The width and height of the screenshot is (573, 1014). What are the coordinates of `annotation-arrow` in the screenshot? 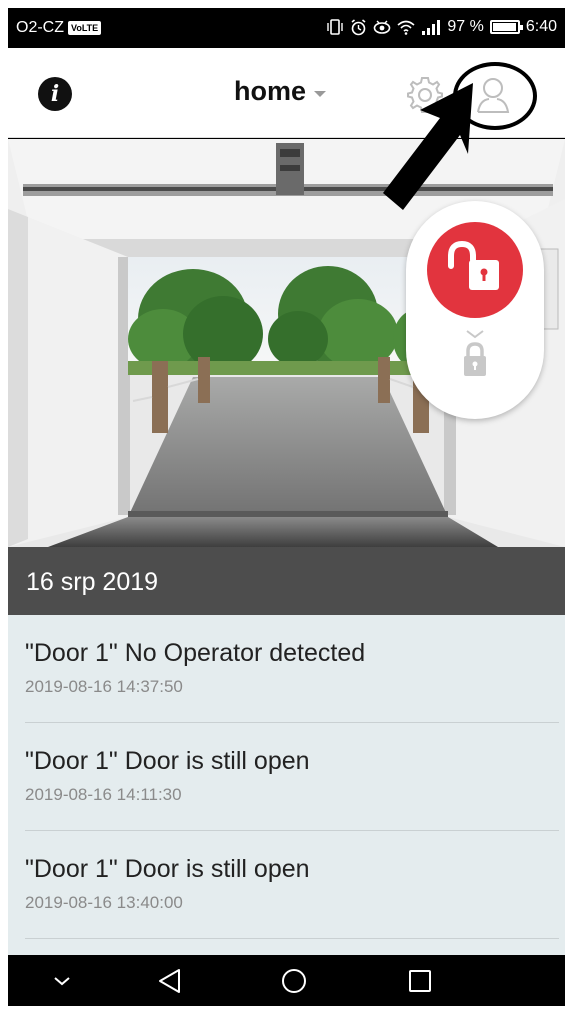 It's located at (428, 146).